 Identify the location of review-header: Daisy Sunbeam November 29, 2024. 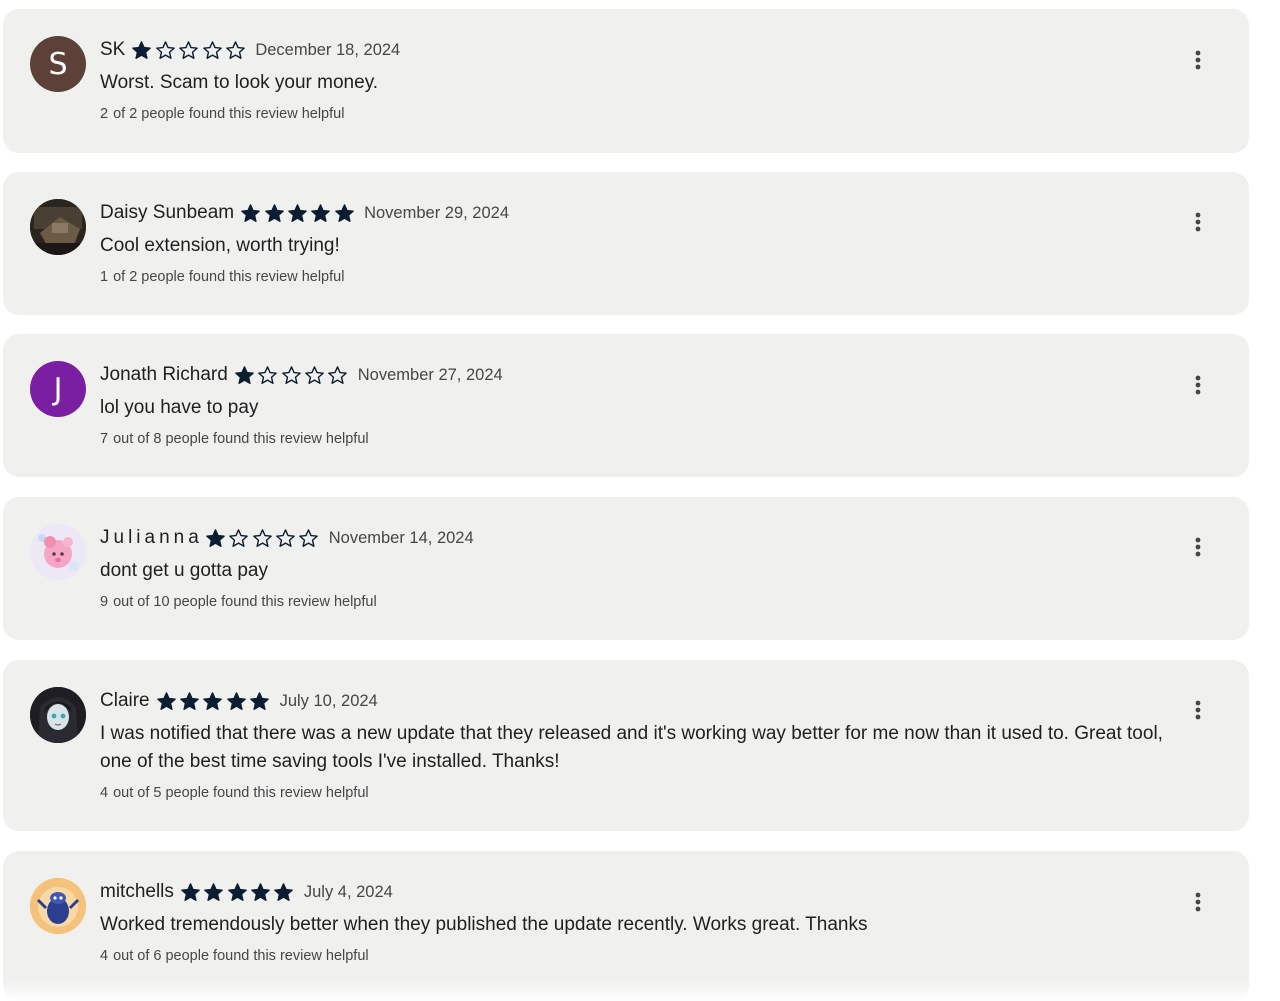
(304, 213).